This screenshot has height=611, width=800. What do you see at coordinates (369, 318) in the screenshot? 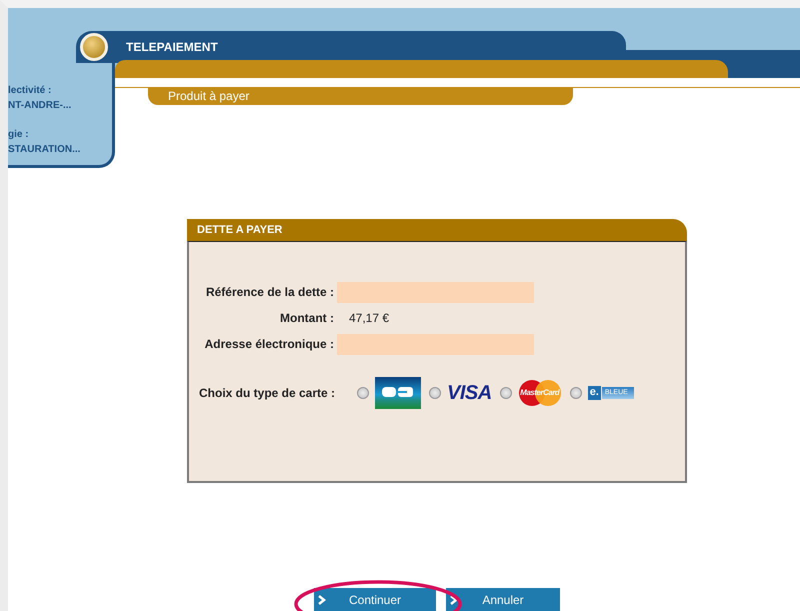
I see `field-value: 47,17 €` at bounding box center [369, 318].